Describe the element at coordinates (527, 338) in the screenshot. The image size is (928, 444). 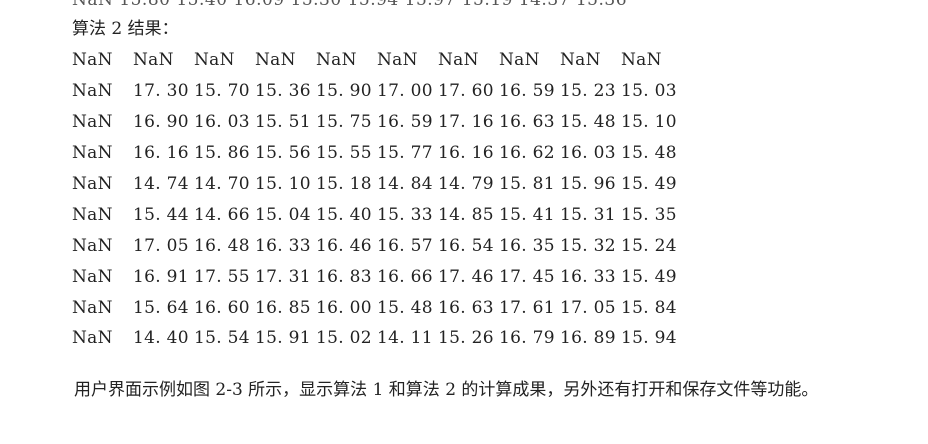
I see `table-cell: 16. 79` at that location.